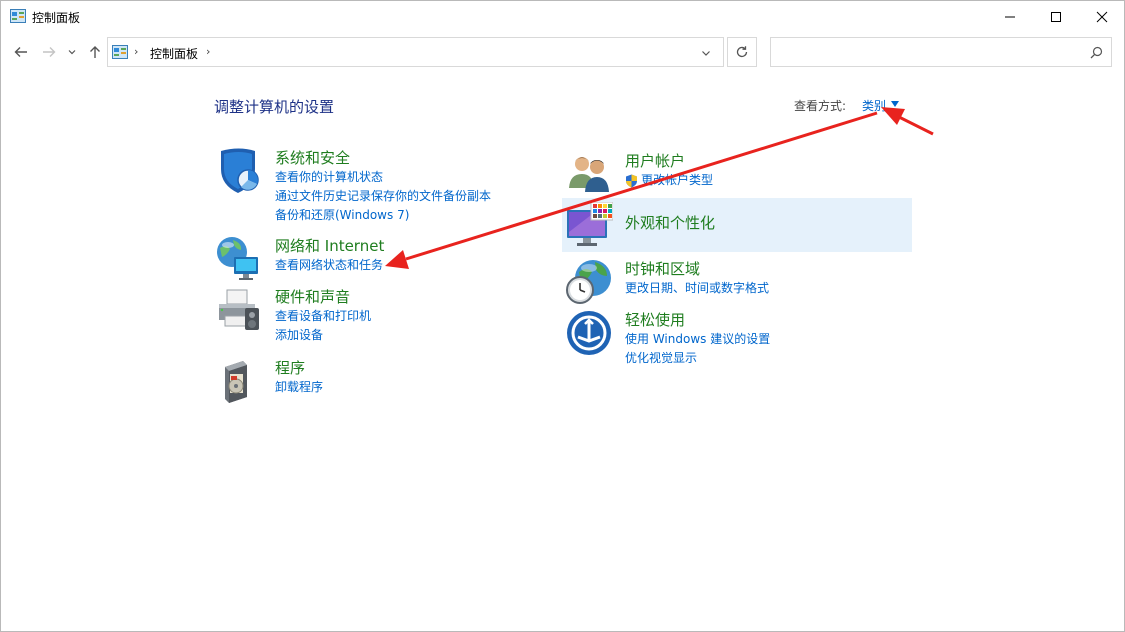  I want to click on category-programs: 程序 卸载程序, so click(375, 381).